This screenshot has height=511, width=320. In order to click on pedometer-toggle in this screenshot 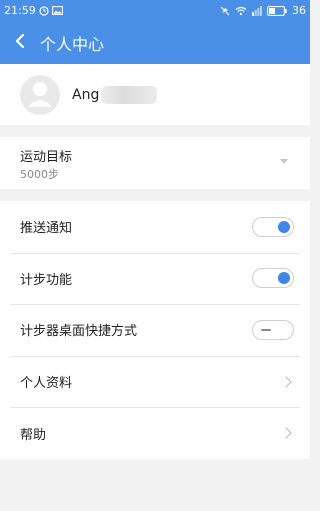, I will do `click(273, 278)`.